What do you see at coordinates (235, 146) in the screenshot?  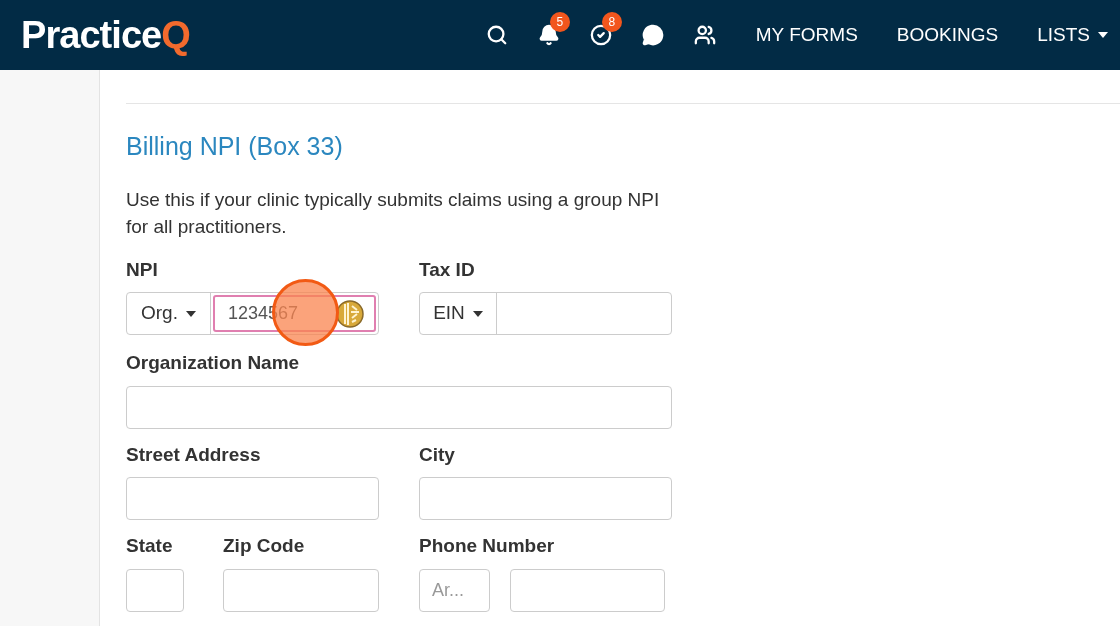 I see `section-title: Billing NPI (Box 33)` at bounding box center [235, 146].